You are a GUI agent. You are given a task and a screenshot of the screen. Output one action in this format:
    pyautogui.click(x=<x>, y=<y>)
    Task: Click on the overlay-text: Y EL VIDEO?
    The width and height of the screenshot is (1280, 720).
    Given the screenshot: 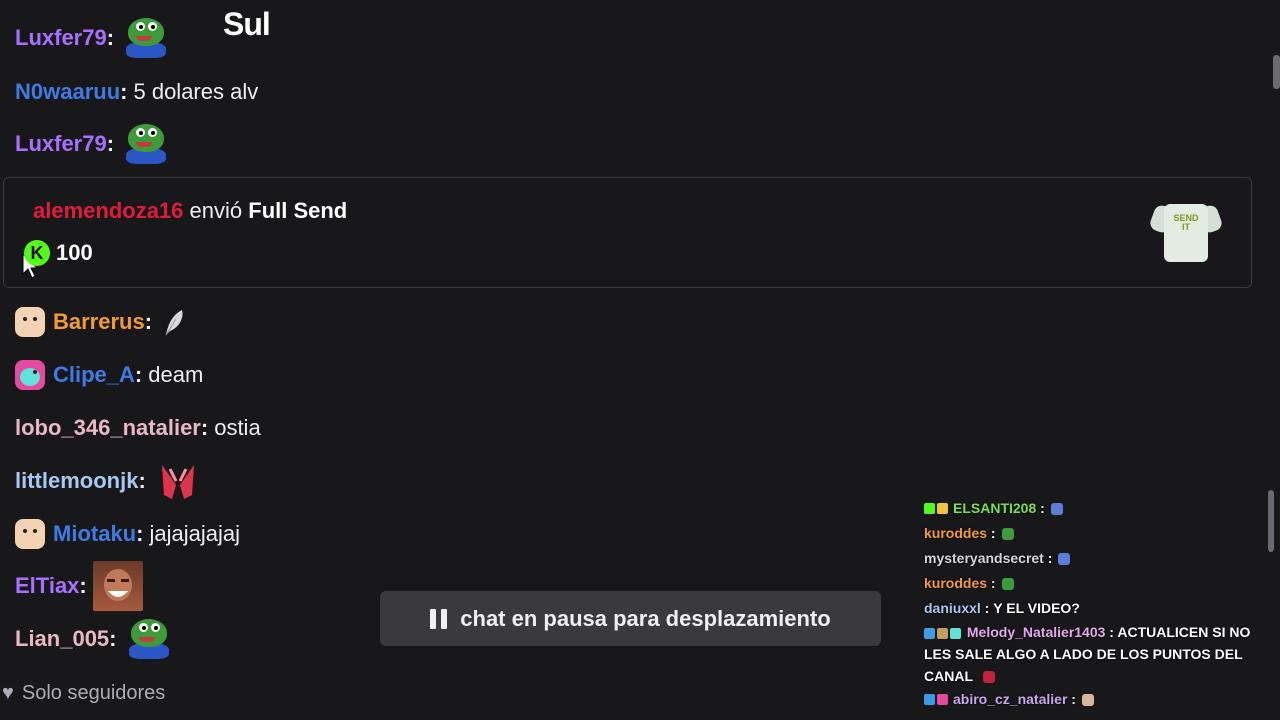 What is the action you would take?
    pyautogui.click(x=1036, y=608)
    